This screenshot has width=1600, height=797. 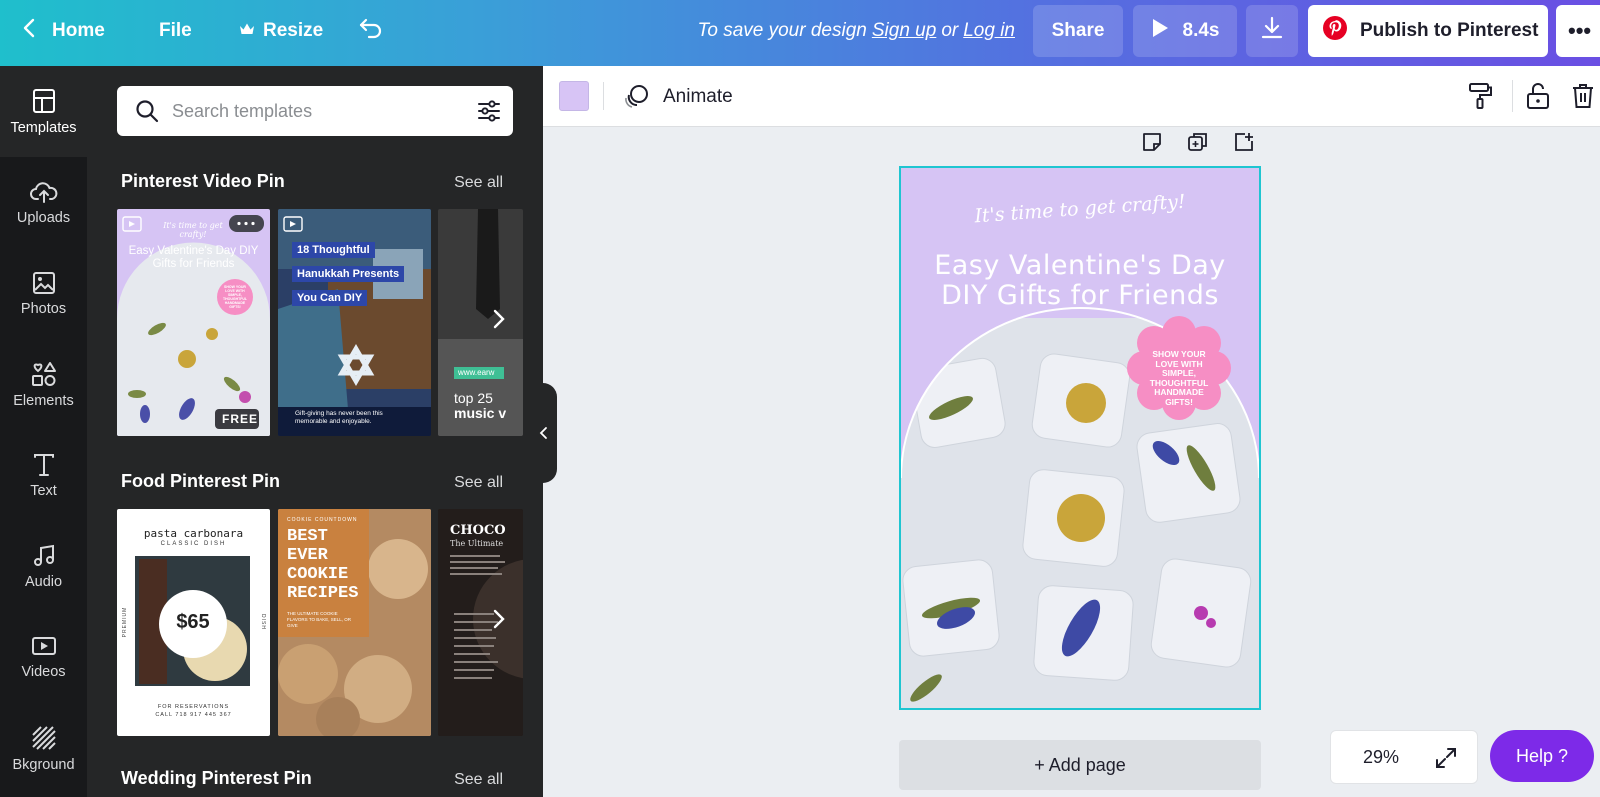 I want to click on more-options-button: •••, so click(x=1578, y=31).